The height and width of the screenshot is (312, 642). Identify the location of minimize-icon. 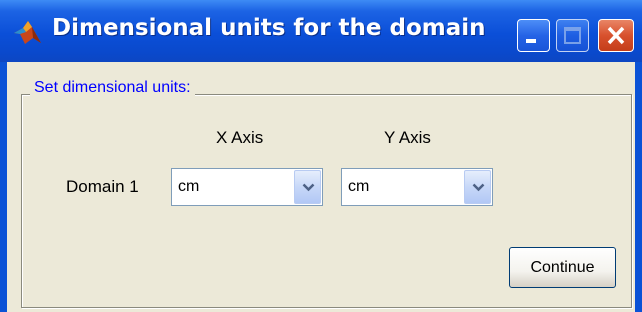
(531, 41).